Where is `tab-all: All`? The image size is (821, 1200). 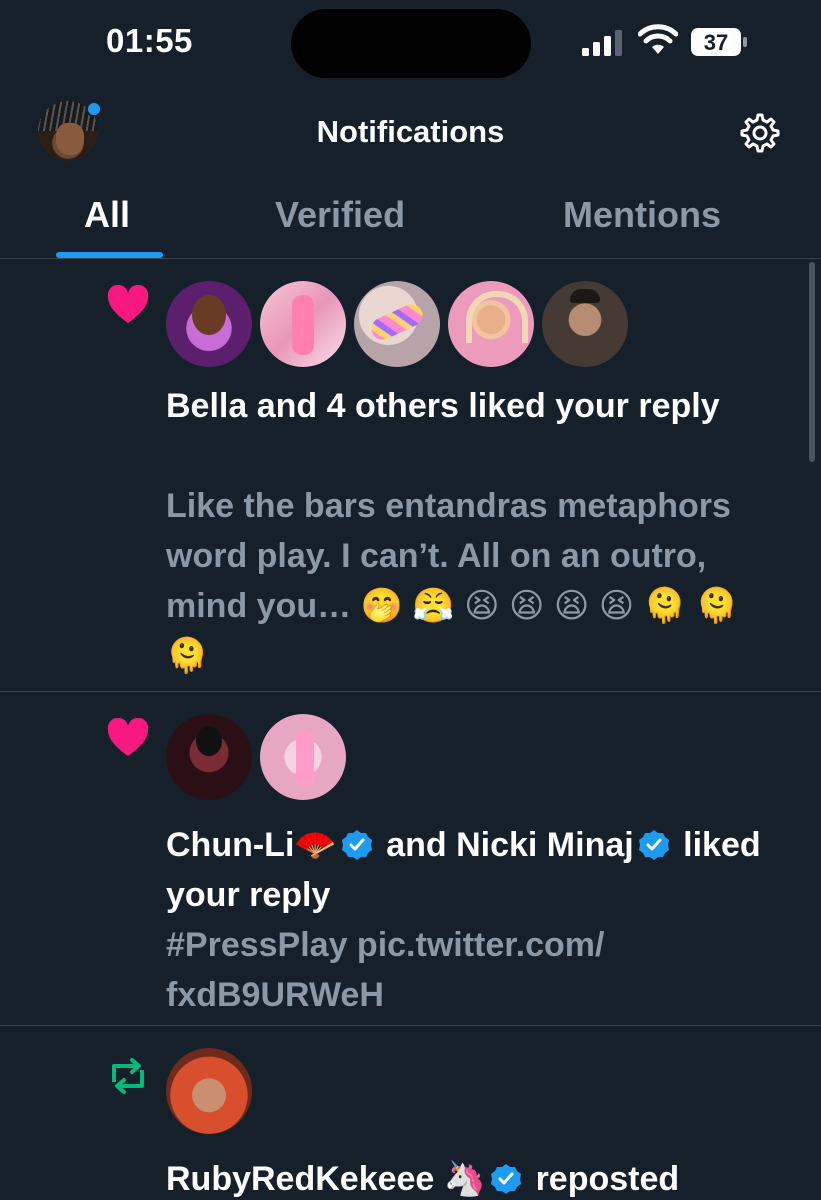
tab-all: All is located at coordinates (107, 215).